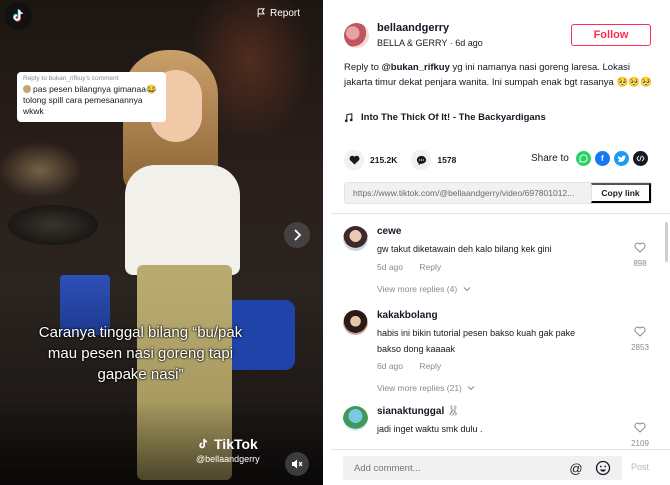 The width and height of the screenshot is (670, 485). What do you see at coordinates (18, 16) in the screenshot?
I see `tiktok-logo-icon` at bounding box center [18, 16].